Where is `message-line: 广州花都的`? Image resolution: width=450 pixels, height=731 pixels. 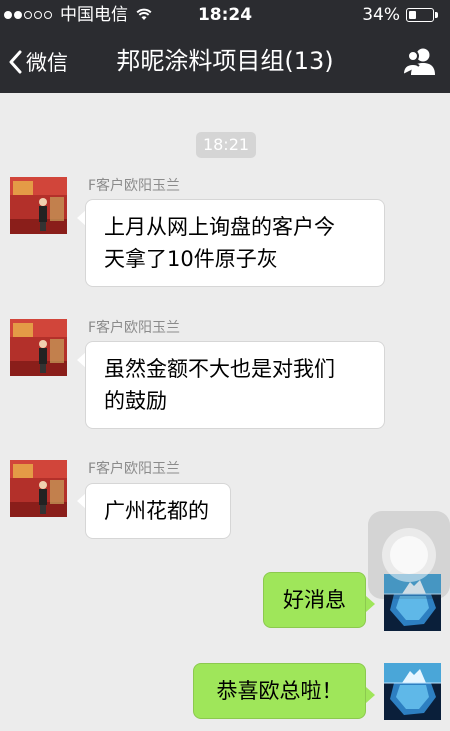 message-line: 广州花都的 is located at coordinates (156, 511).